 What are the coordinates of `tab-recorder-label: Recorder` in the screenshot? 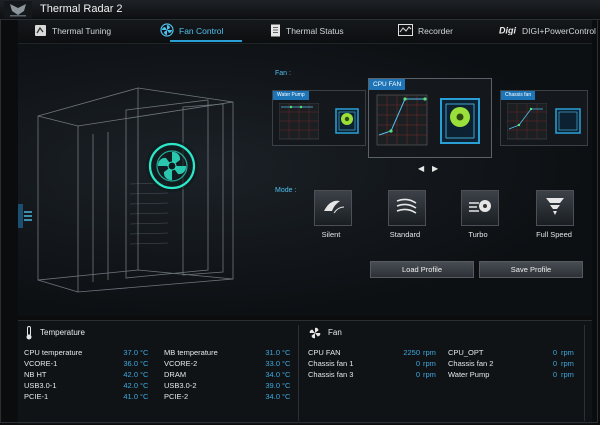 It's located at (435, 31).